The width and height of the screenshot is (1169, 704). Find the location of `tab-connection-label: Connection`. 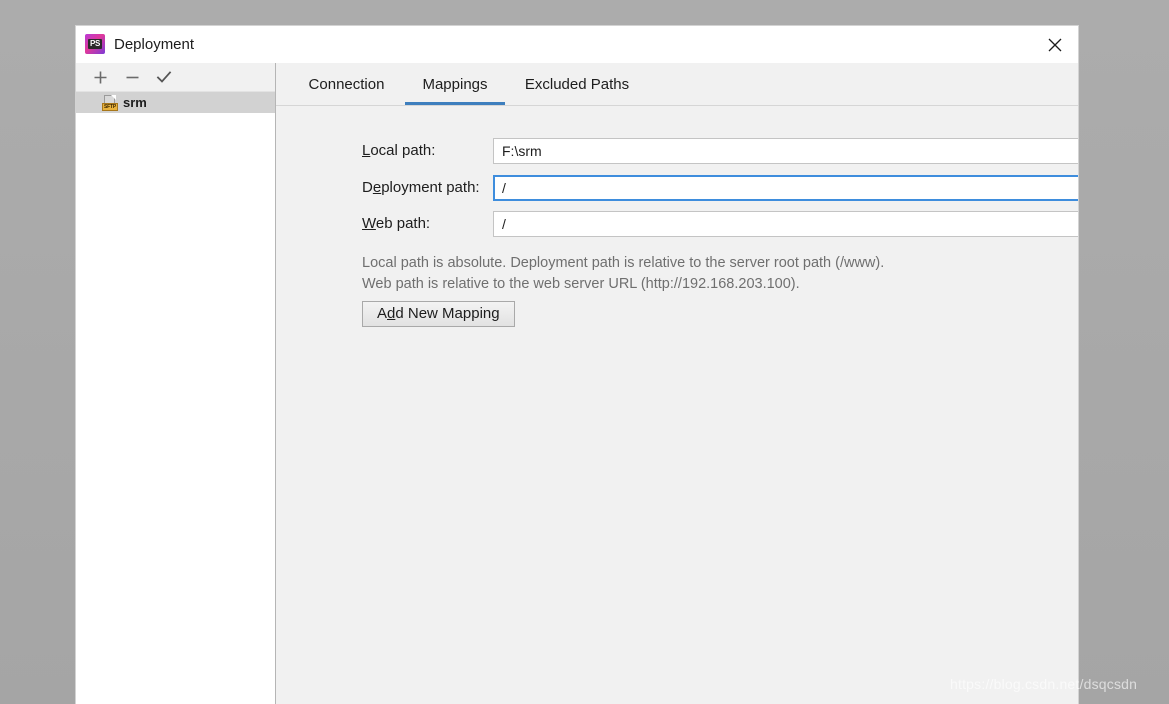

tab-connection-label: Connection is located at coordinates (346, 84).